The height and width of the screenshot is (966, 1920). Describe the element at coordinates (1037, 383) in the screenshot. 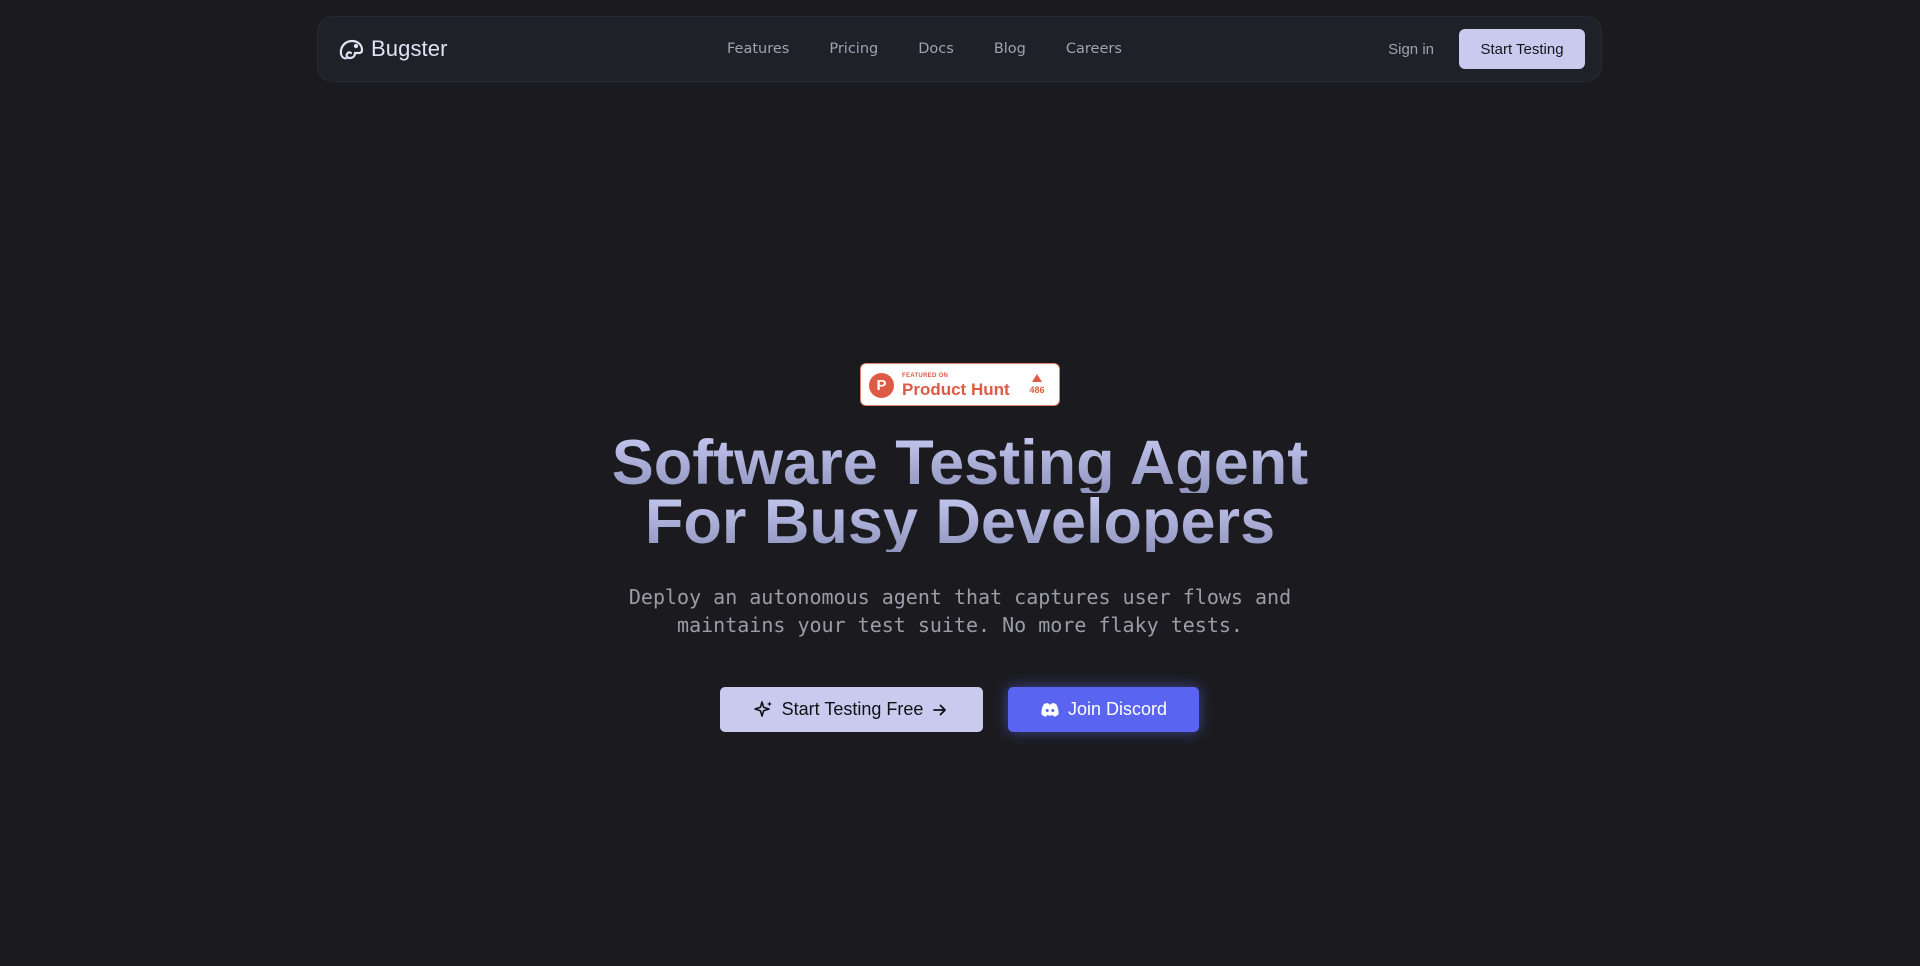

I see `upvote-count: 486` at that location.